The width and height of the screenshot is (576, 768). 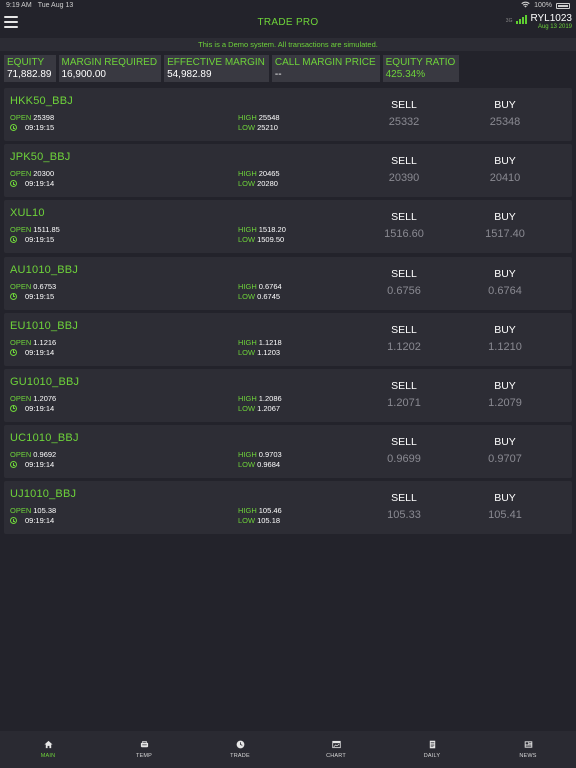 I want to click on low-value: 0.6745, so click(x=269, y=296).